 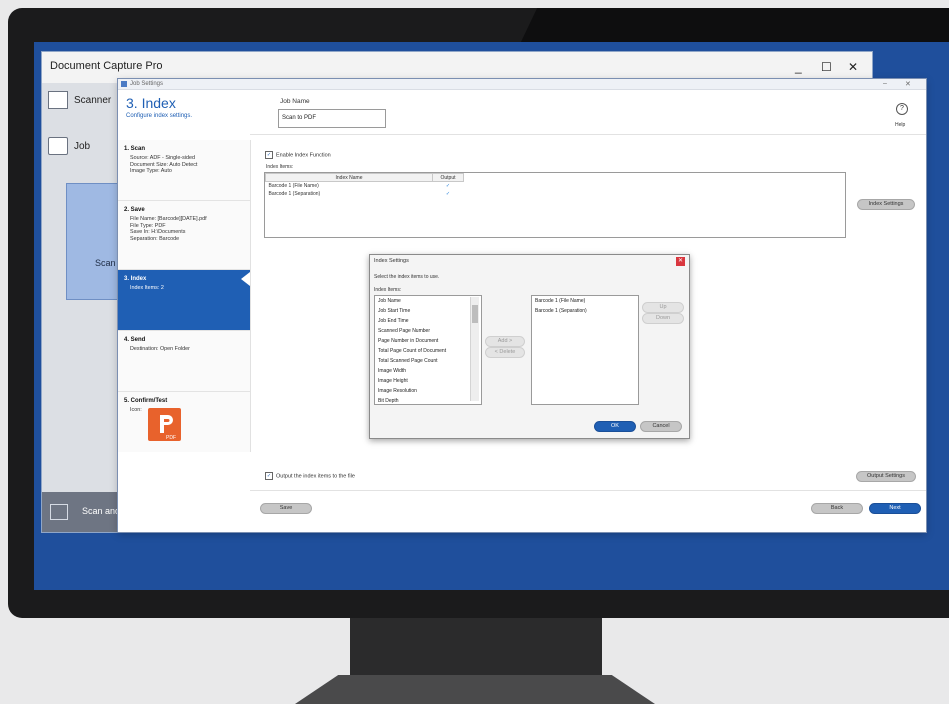 What do you see at coordinates (428, 400) in the screenshot?
I see `list-item: Bit Depth` at bounding box center [428, 400].